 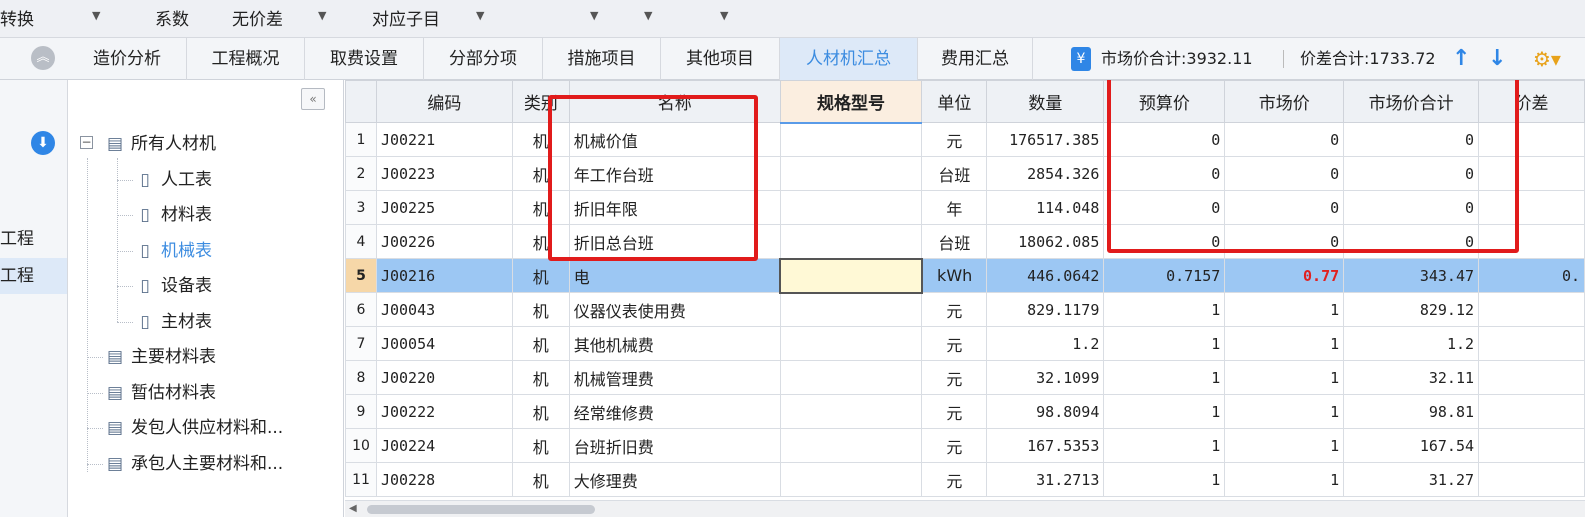 What do you see at coordinates (444, 445) in the screenshot?
I see `code-cell: J00224` at bounding box center [444, 445].